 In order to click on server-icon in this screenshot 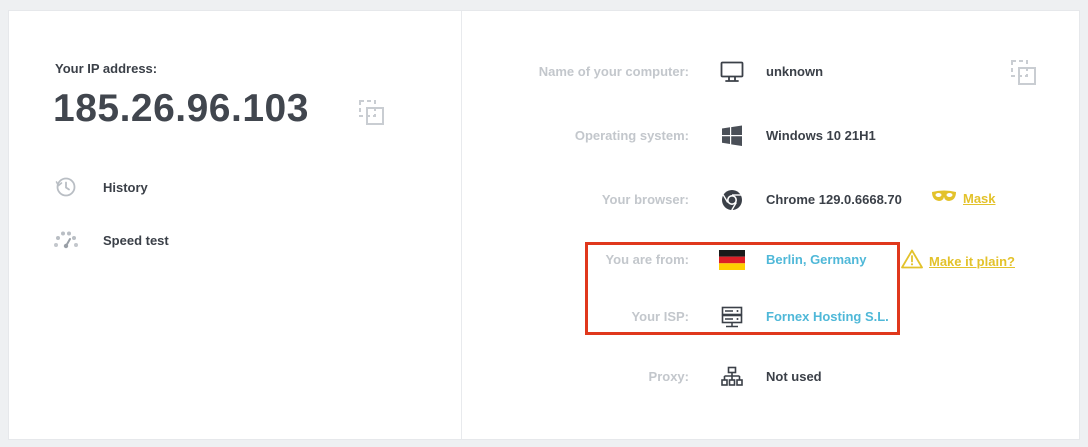, I will do `click(732, 317)`.